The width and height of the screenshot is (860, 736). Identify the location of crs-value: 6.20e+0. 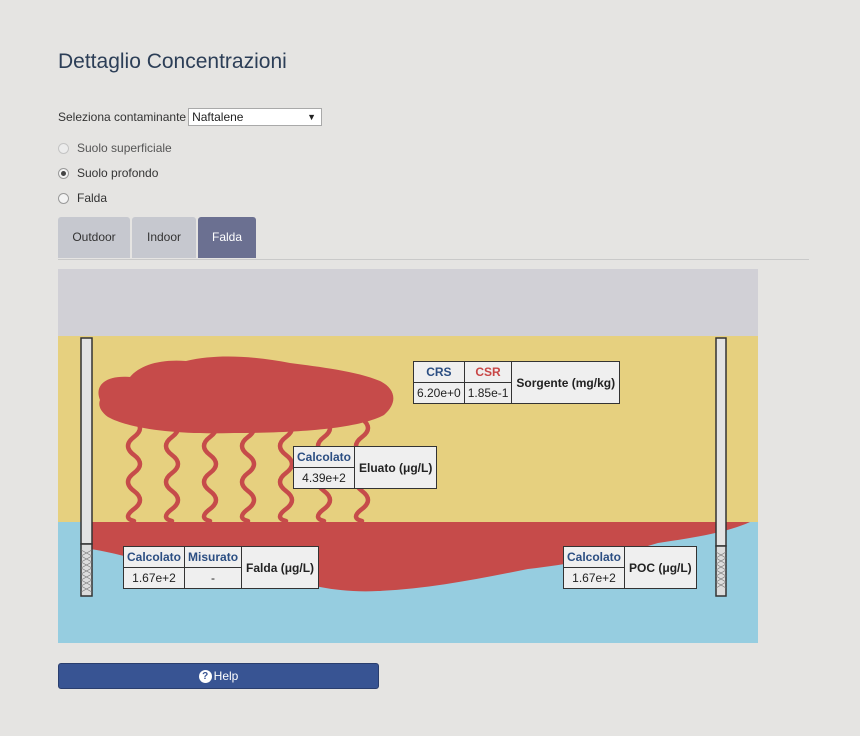
(439, 393).